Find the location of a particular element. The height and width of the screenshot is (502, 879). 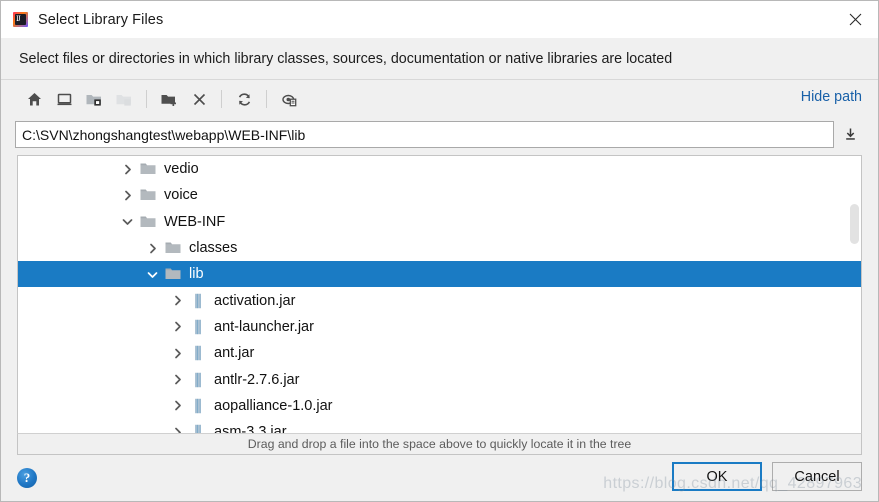

project-folder-glyph is located at coordinates (93, 100).